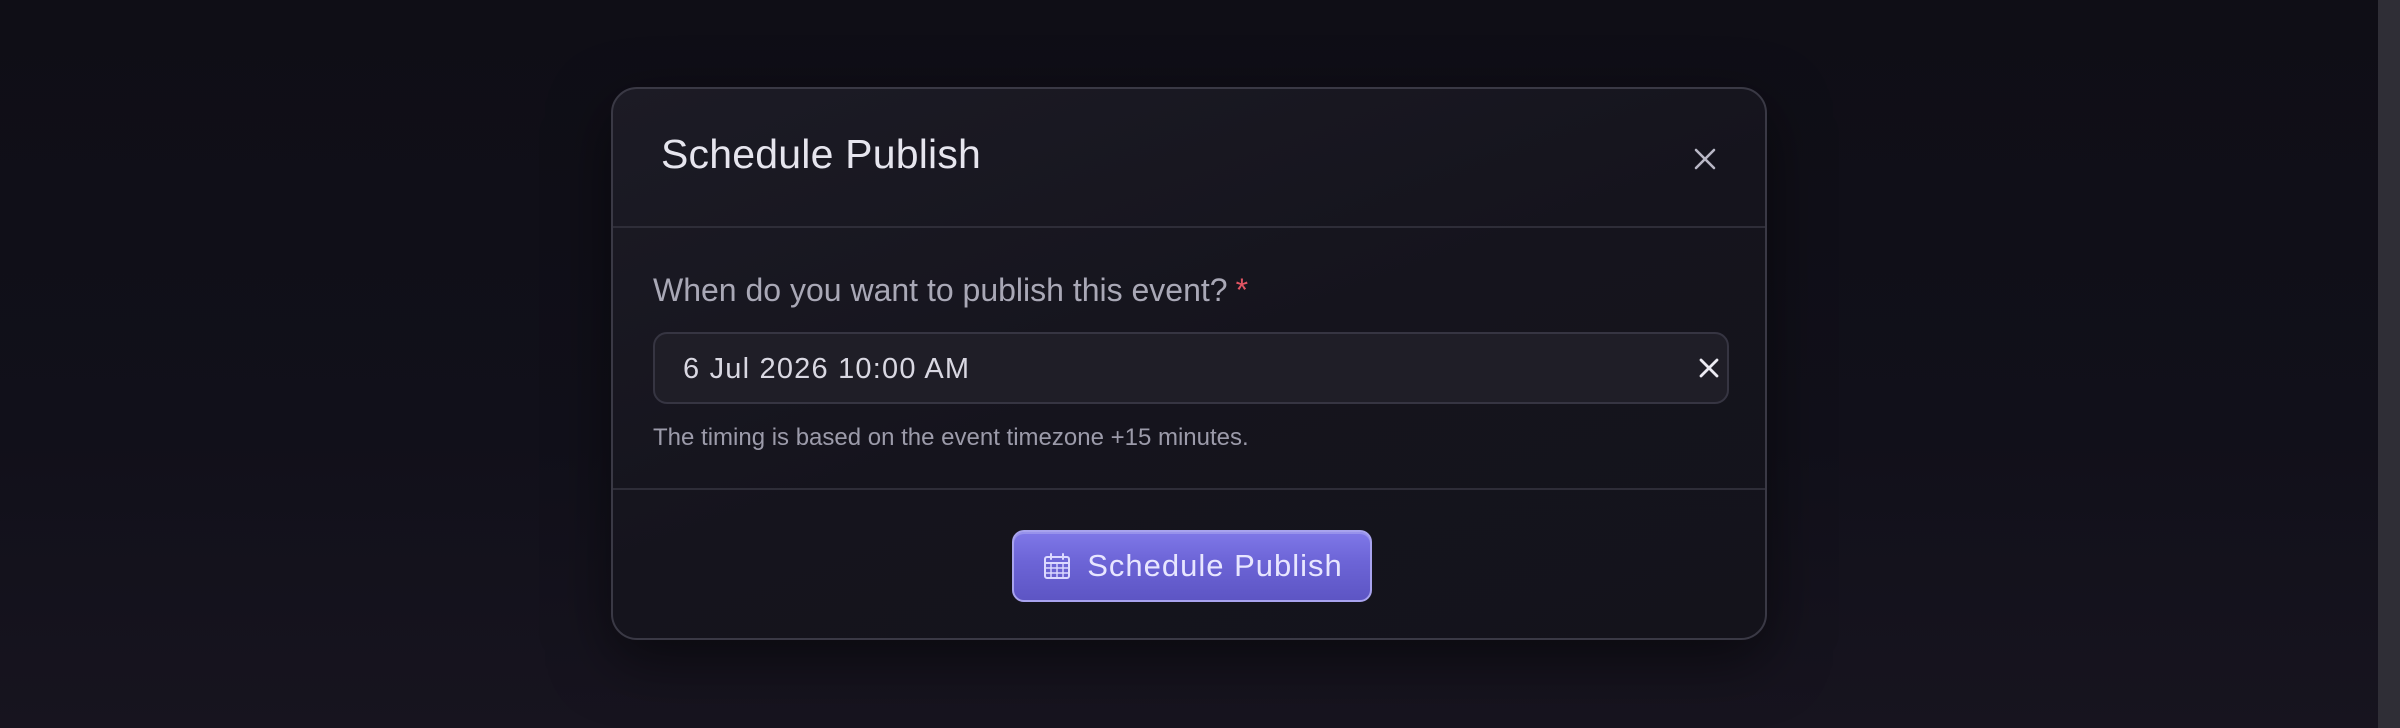 This screenshot has width=2400, height=728. Describe the element at coordinates (1242, 290) in the screenshot. I see `required-marker: *` at that location.